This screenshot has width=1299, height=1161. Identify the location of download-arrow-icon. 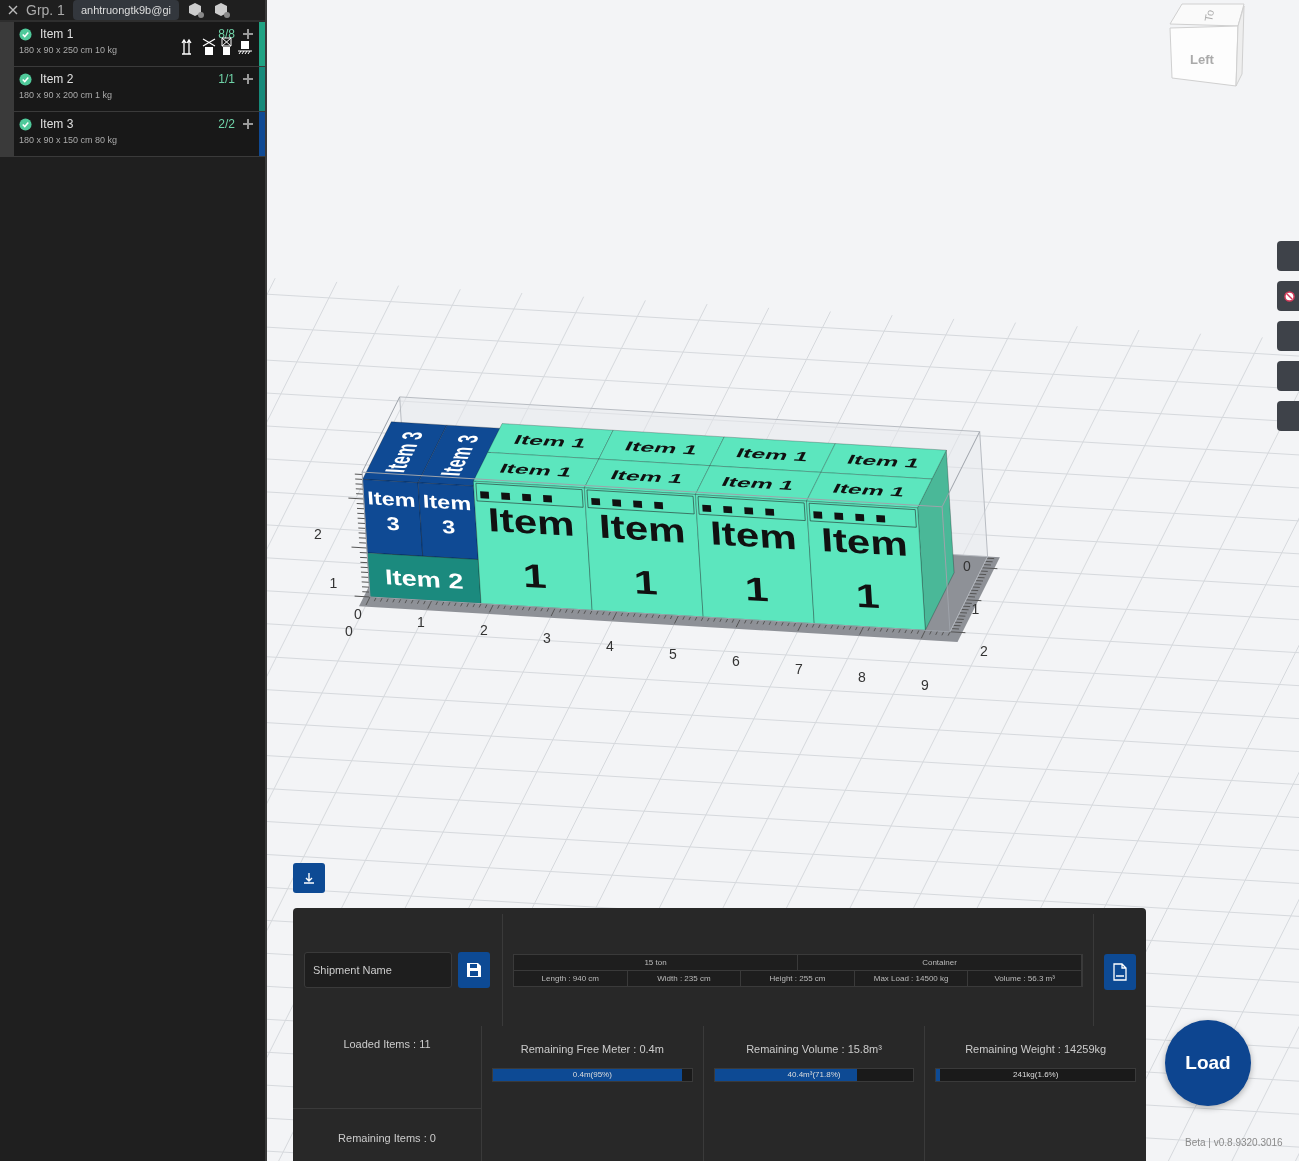
(309, 878).